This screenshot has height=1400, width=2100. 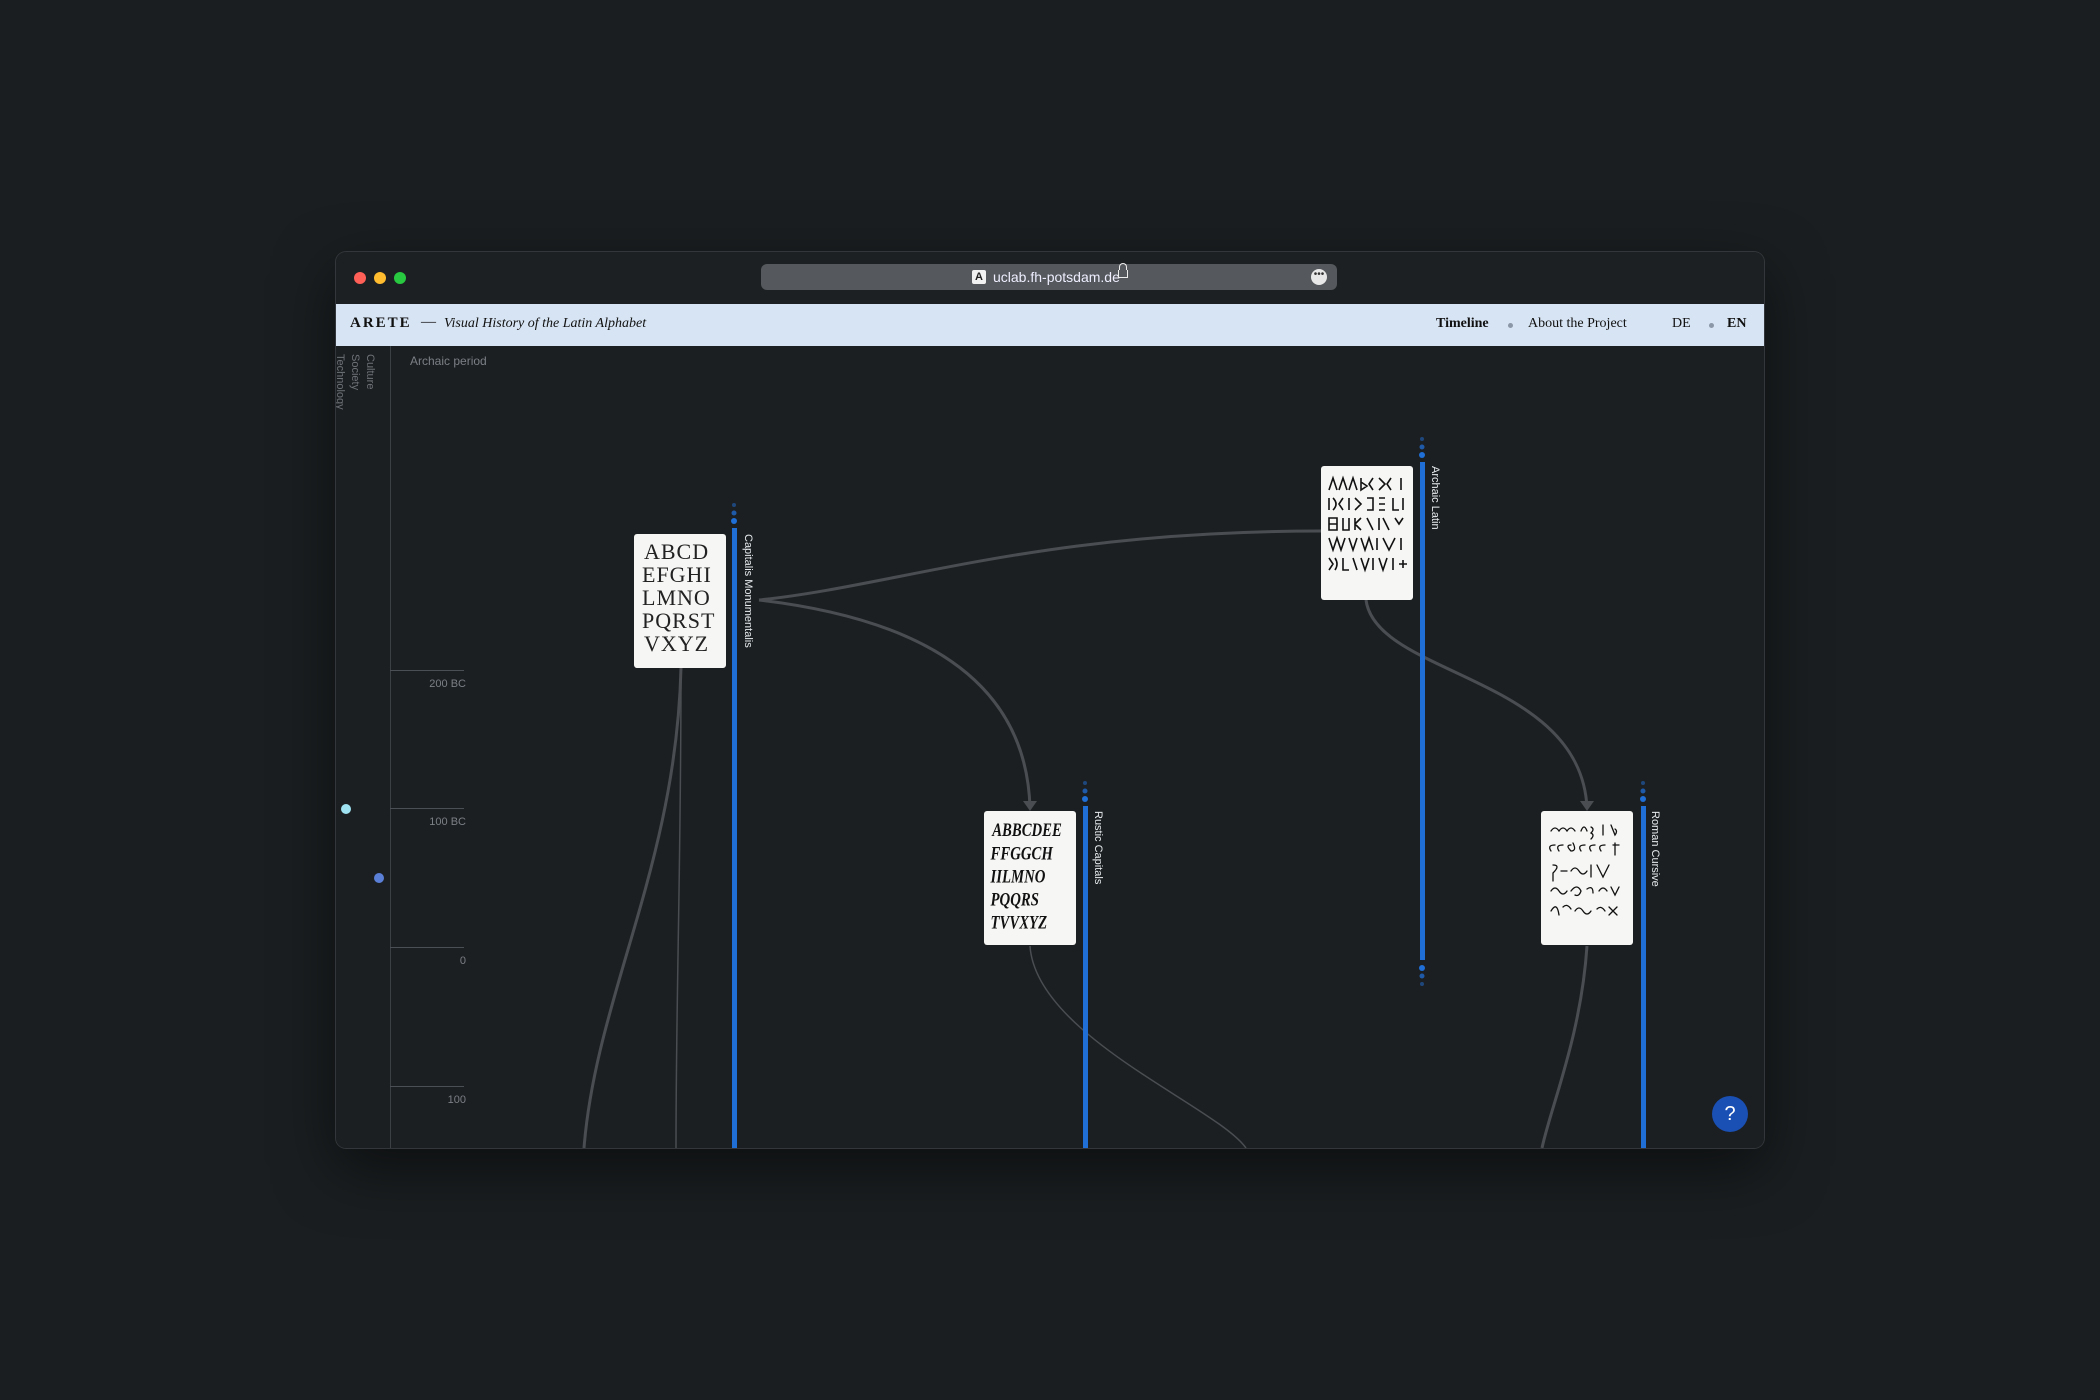 What do you see at coordinates (1711, 325) in the screenshot?
I see `lang-separator-dot` at bounding box center [1711, 325].